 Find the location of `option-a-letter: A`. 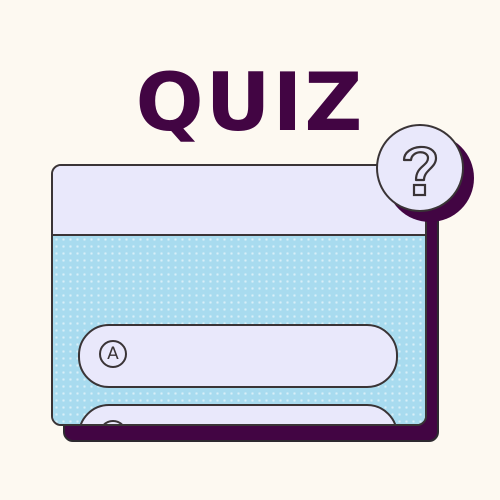

option-a-letter: A is located at coordinates (113, 354).